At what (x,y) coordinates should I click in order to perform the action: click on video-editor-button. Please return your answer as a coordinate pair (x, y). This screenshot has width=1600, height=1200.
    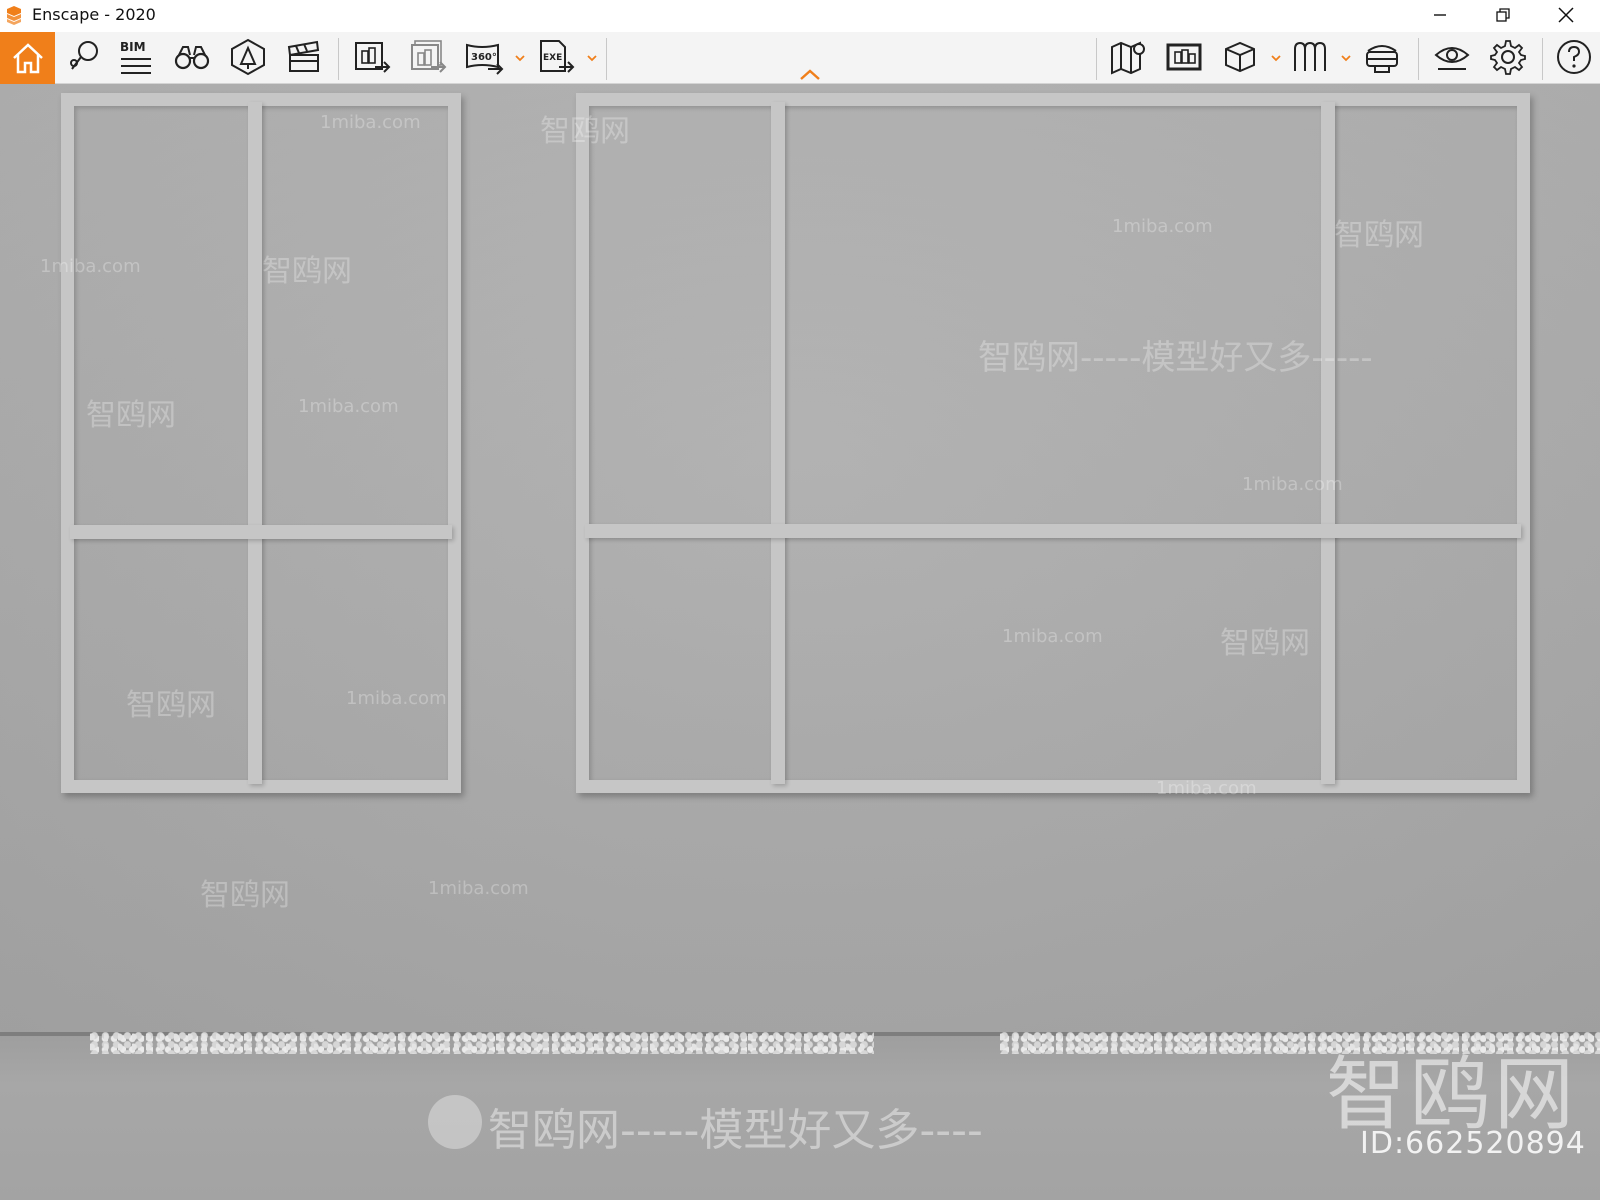
    Looking at the image, I should click on (304, 57).